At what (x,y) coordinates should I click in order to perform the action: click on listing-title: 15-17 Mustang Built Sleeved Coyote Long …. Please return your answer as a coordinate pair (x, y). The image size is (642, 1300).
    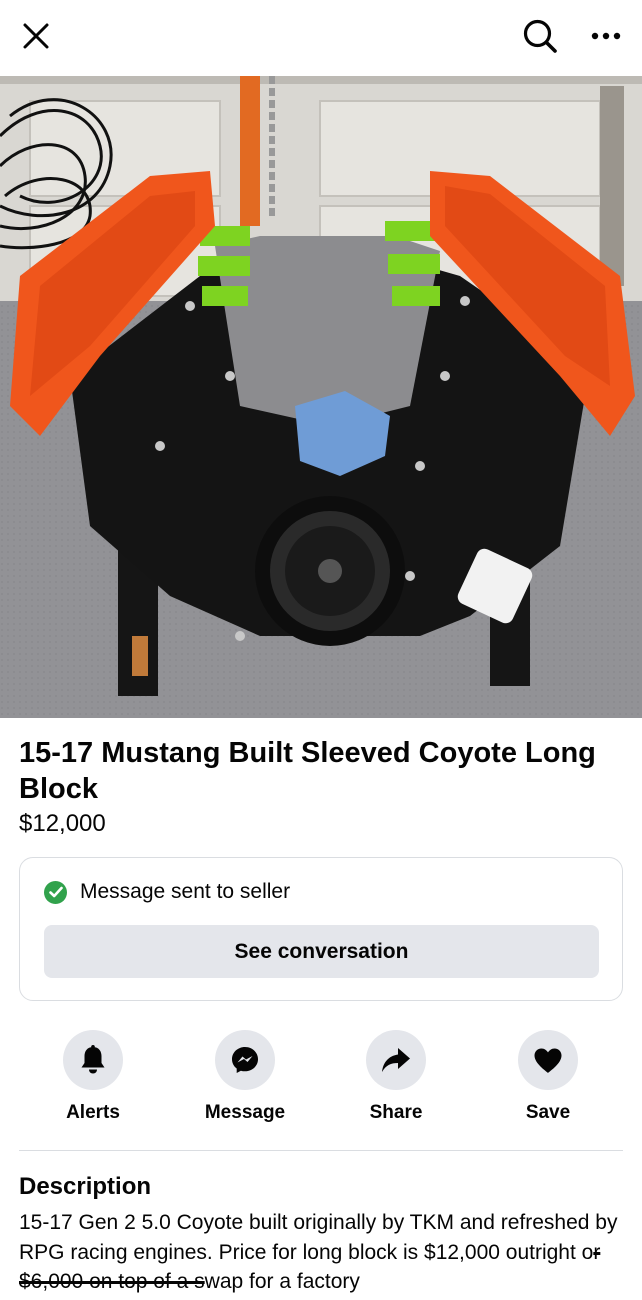
    Looking at the image, I should click on (307, 771).